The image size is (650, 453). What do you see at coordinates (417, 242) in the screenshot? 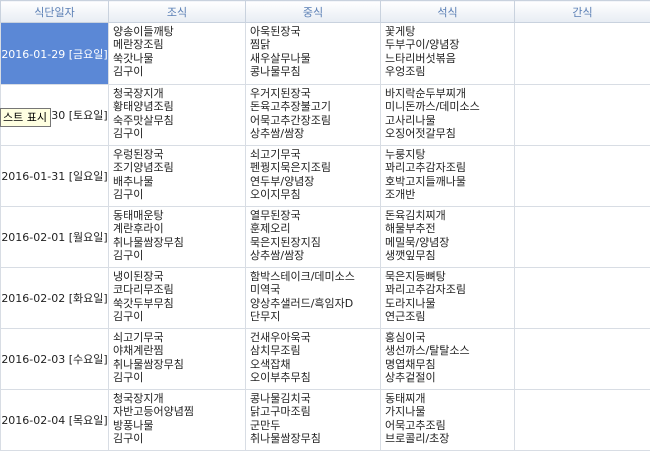
I see `menu-item: 메밀묵/양념장` at bounding box center [417, 242].